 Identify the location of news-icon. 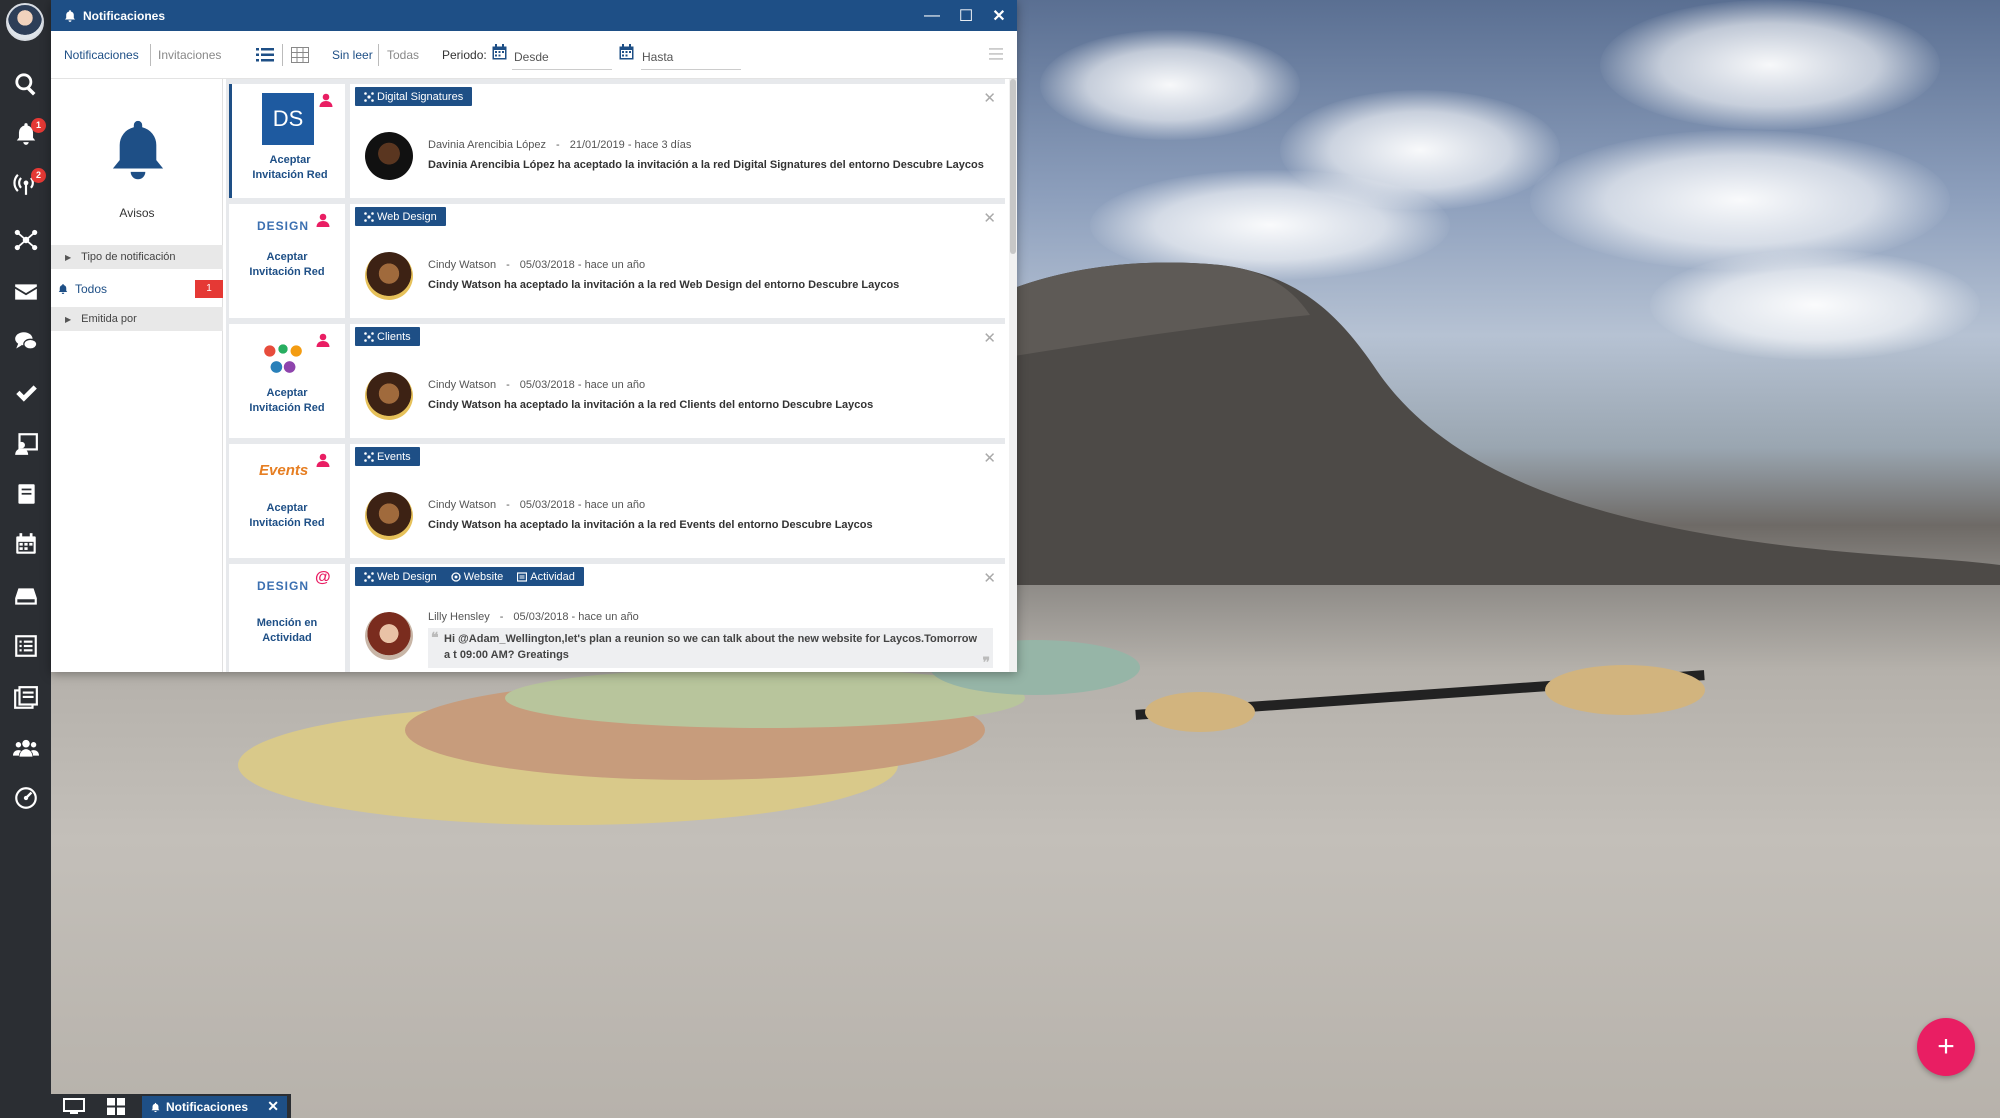
(25, 698).